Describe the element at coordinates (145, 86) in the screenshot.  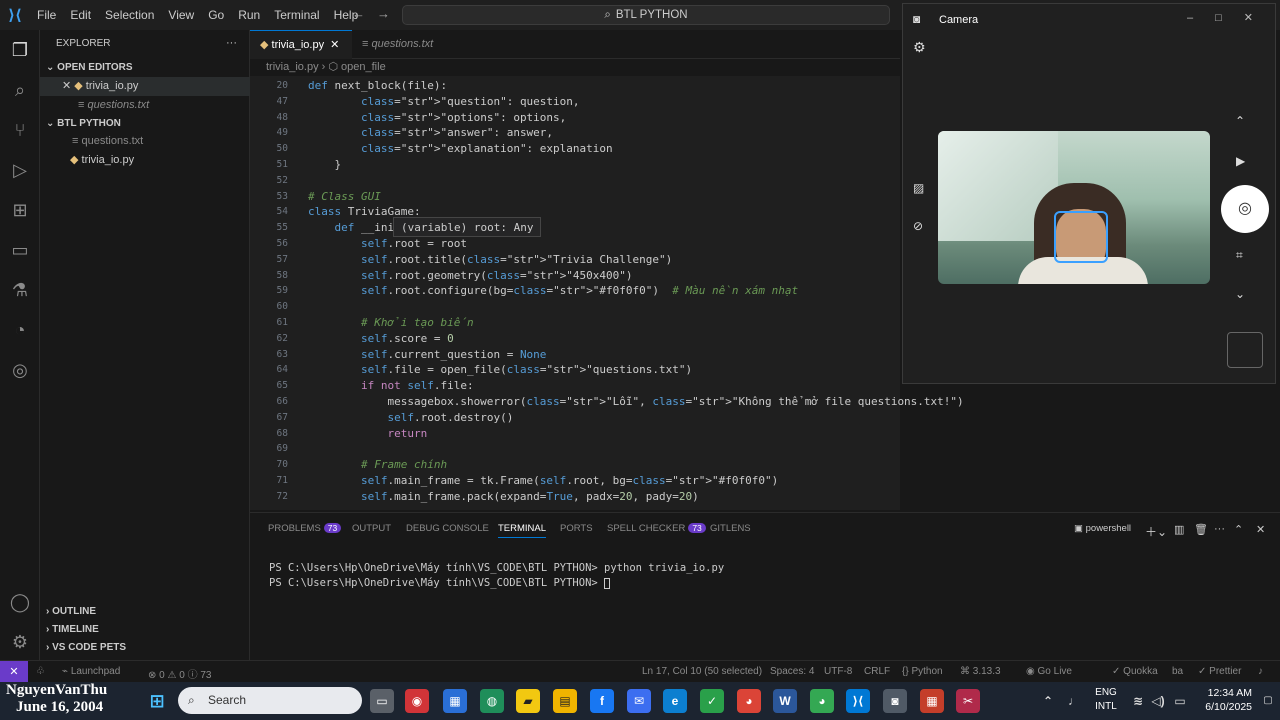
I see `open-editor-item: ✕ ◆ trivia_io.py` at that location.